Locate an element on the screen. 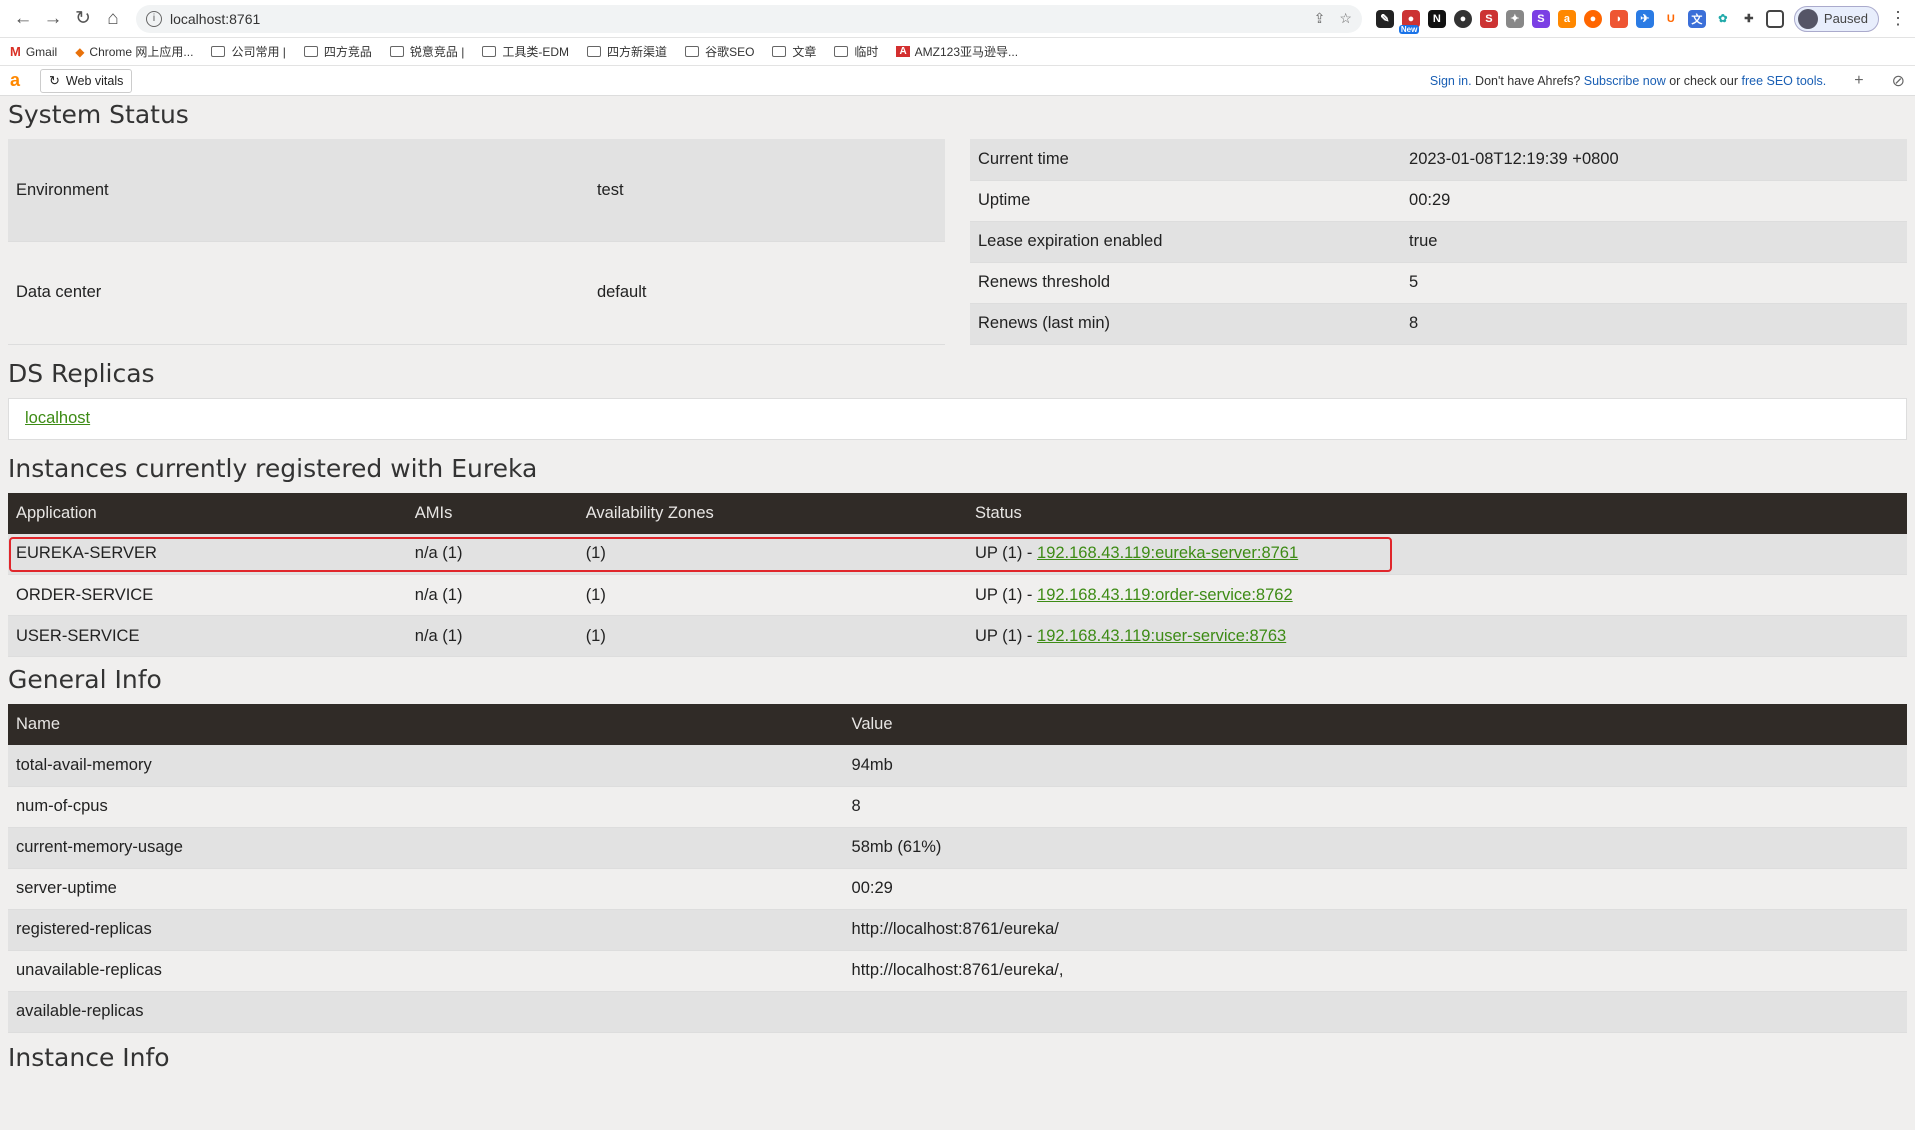  home-icon: ⌂ is located at coordinates (113, 19).